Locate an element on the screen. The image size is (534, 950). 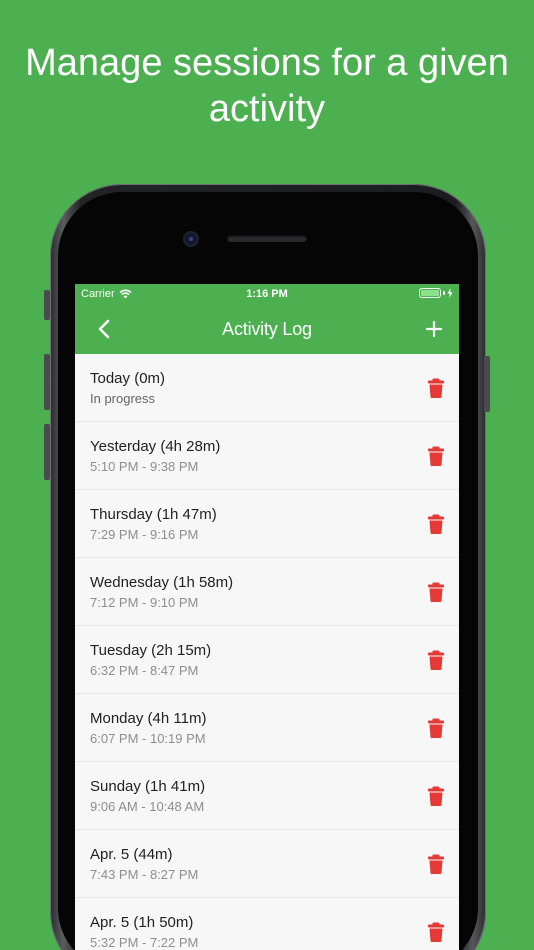
plus-icon is located at coordinates (434, 329).